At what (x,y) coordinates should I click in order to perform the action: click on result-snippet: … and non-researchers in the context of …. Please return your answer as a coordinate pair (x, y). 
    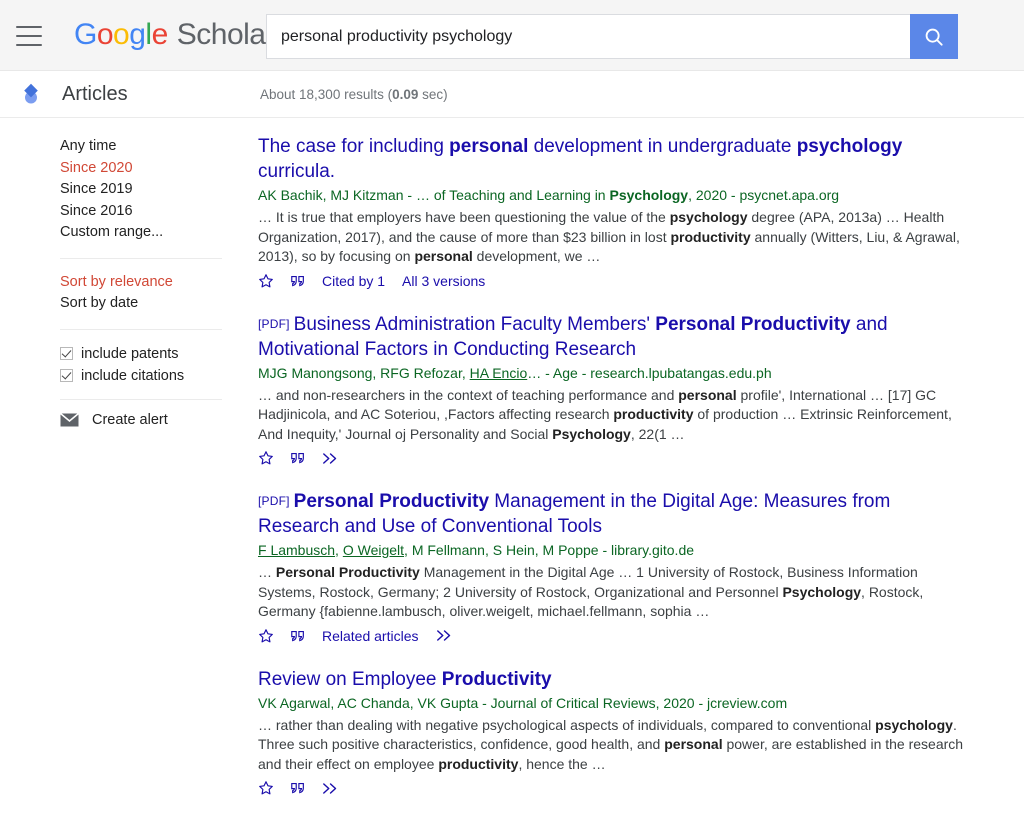
    Looking at the image, I should click on (605, 414).